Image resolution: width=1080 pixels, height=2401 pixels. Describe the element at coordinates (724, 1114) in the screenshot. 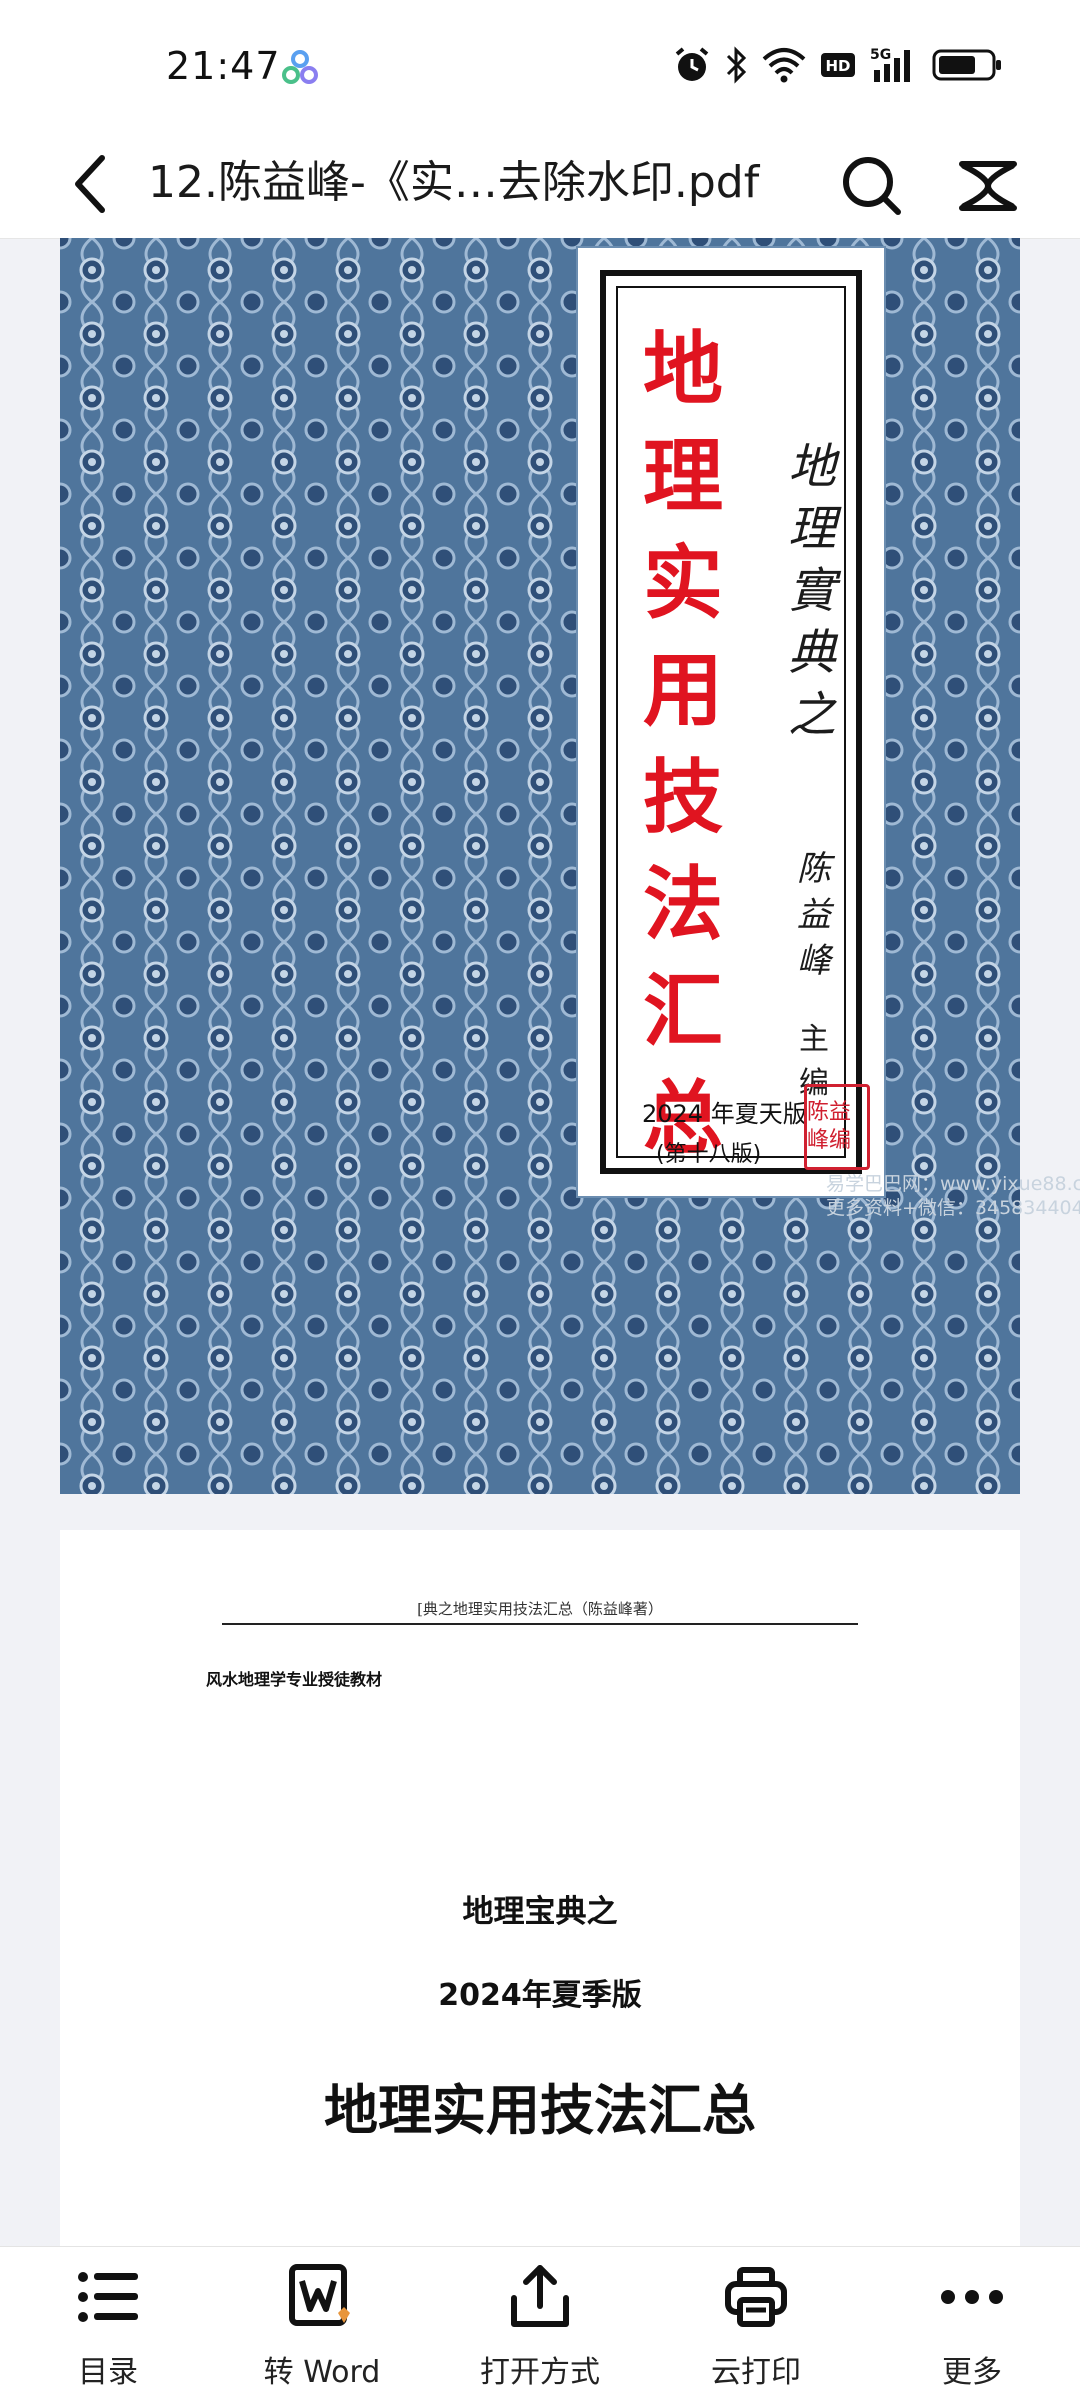

I see `cover-edition: 2024 年夏天版` at that location.